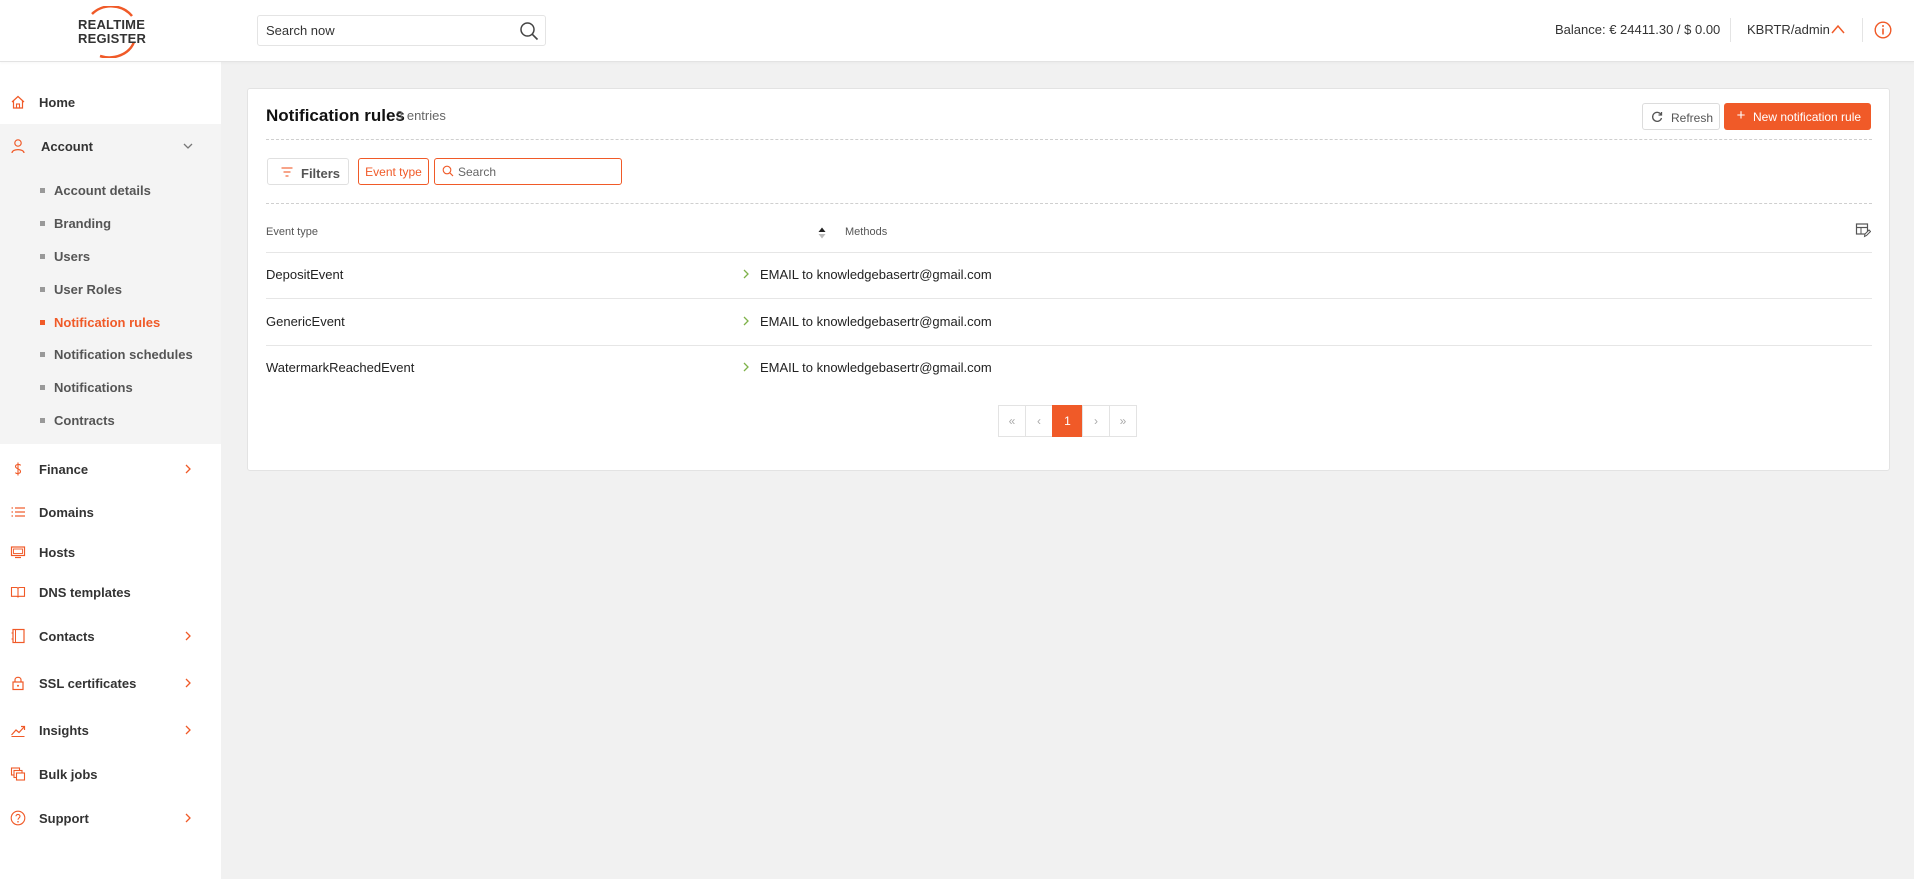 The image size is (1914, 879). I want to click on event-type-filter-chip: Event type, so click(393, 171).